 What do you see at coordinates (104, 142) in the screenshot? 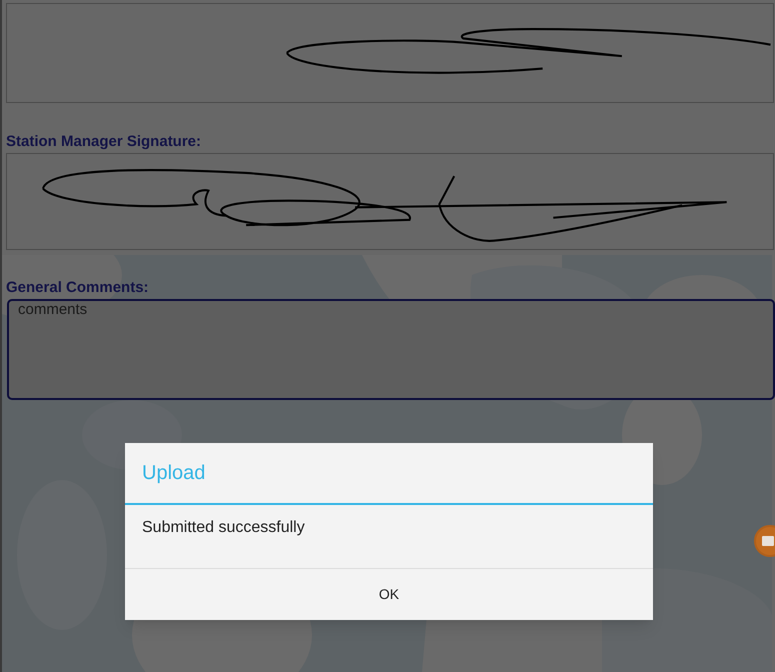
I see `field-label: Station Manager Signature:` at bounding box center [104, 142].